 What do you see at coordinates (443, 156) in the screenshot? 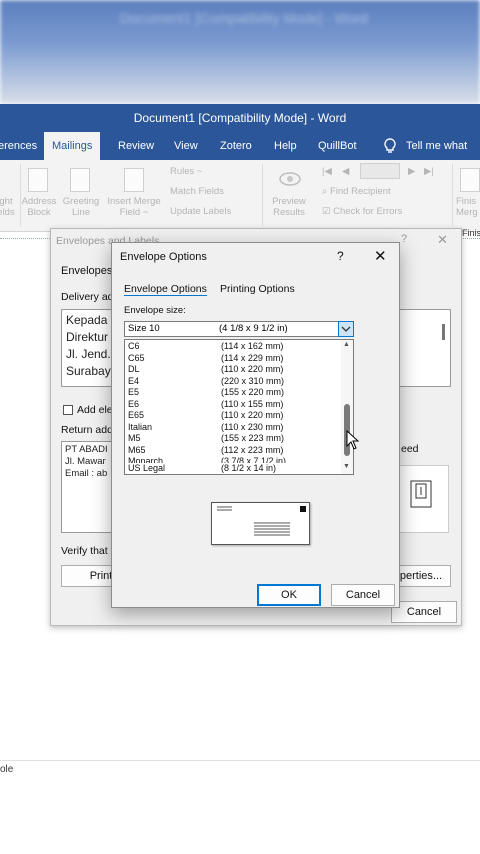
I see `tell-me-box: Tell me what you` at bounding box center [443, 156].